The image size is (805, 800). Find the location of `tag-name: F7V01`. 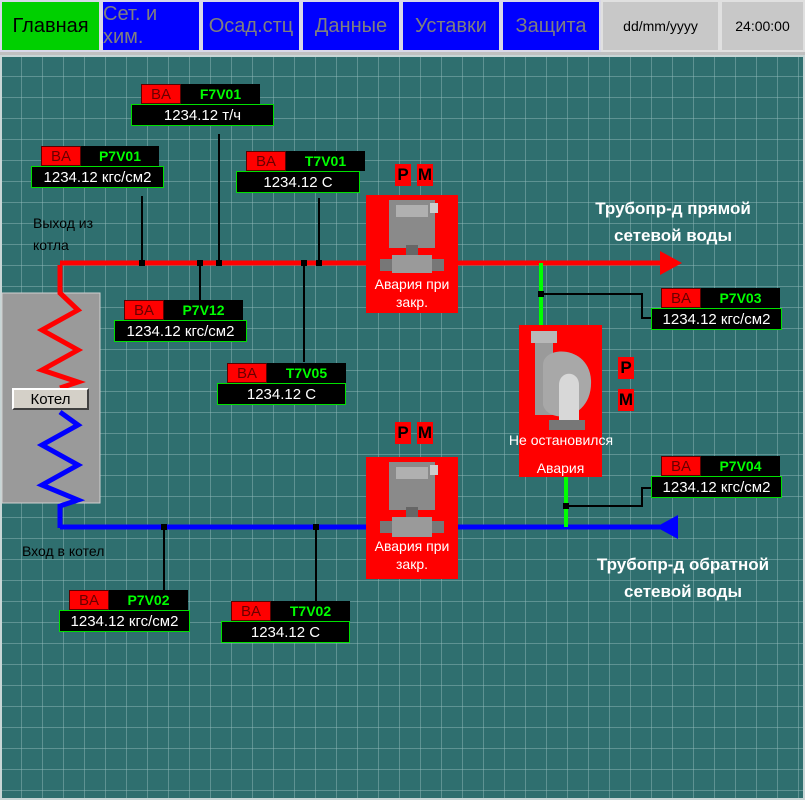

tag-name: F7V01 is located at coordinates (220, 94).